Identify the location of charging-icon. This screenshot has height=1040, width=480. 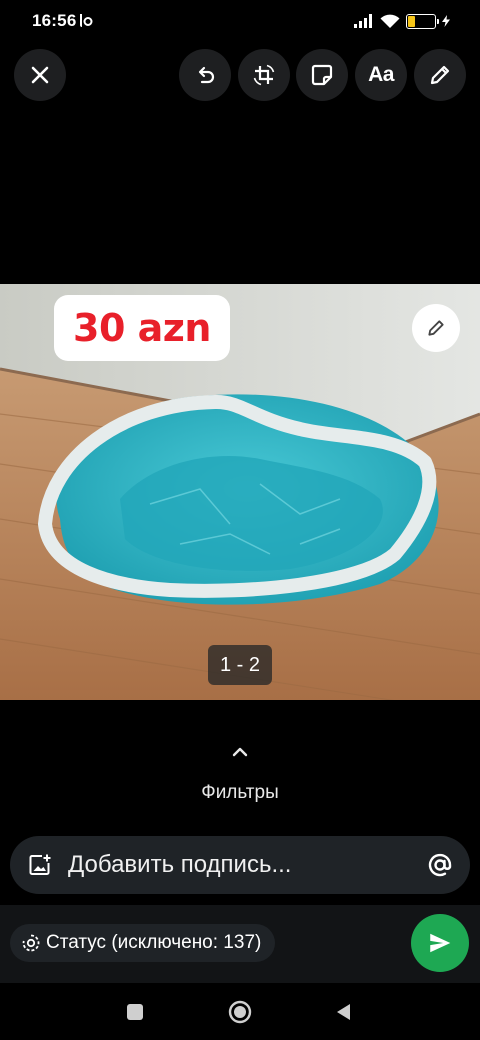
(446, 21).